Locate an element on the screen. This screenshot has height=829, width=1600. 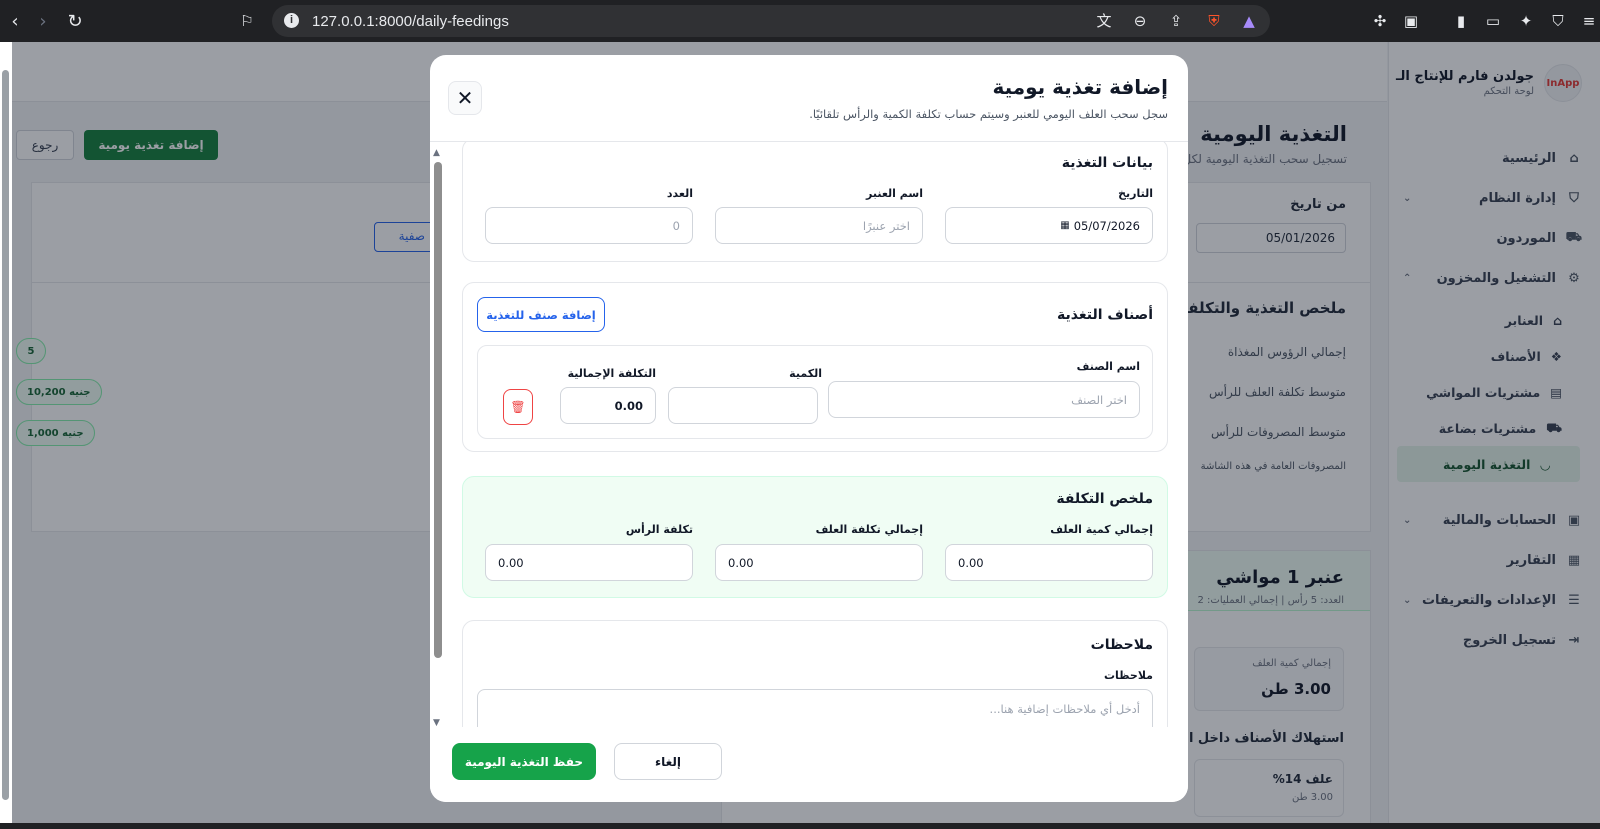
date-input: 05/07/2026 ▦ is located at coordinates (1049, 225).